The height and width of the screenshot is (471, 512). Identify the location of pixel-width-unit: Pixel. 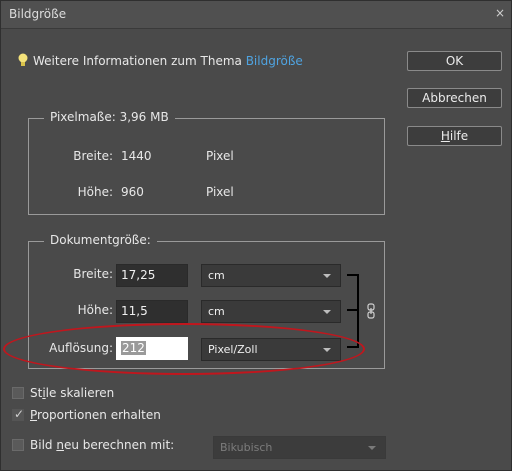
(220, 156).